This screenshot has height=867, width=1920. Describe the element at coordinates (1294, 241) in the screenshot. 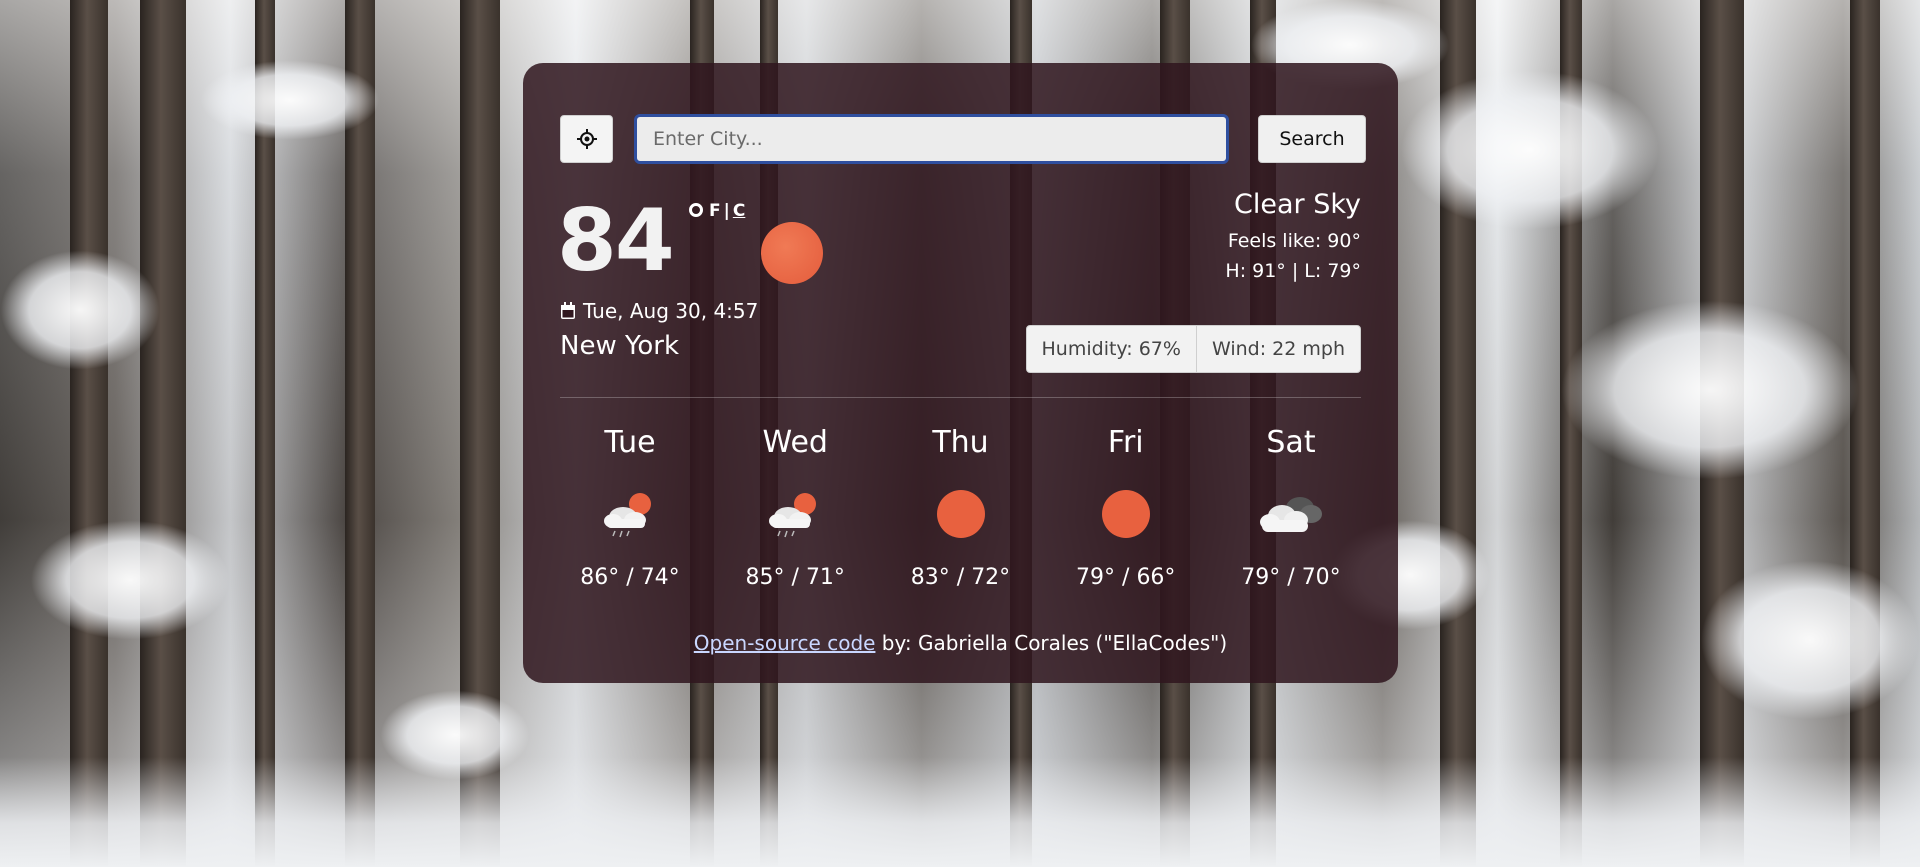

I see `feels-like: Feels like: 90°` at that location.